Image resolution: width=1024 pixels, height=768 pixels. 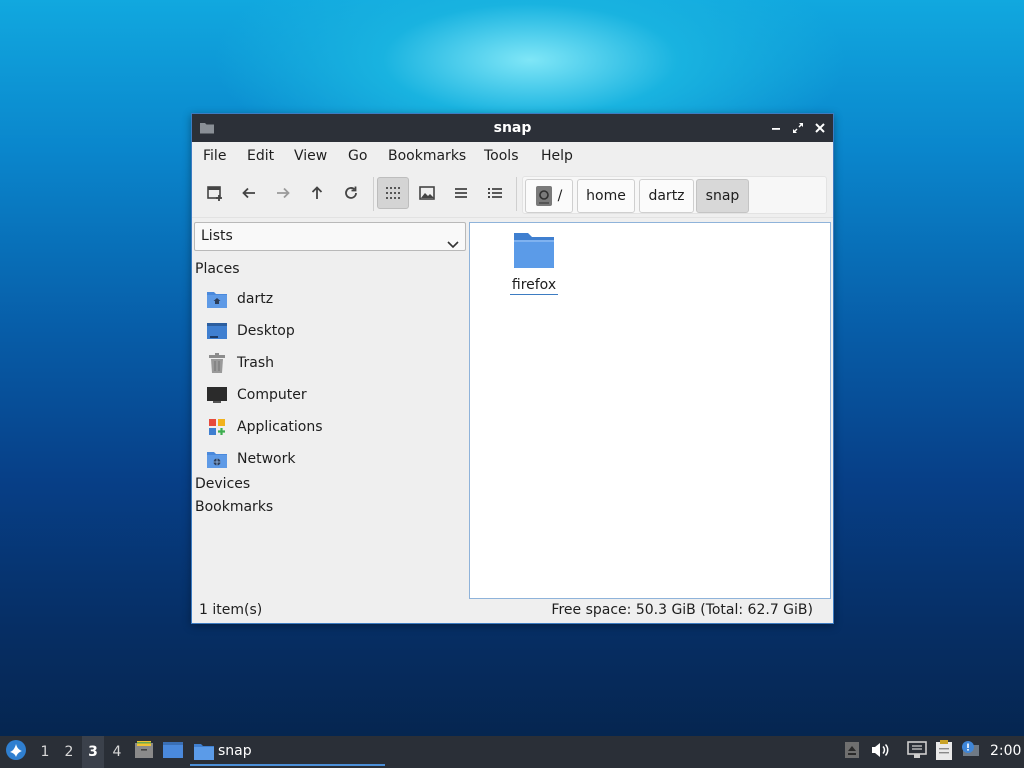 What do you see at coordinates (682, 610) in the screenshot?
I see `free-space: Free space: 50.3 GiB (Total: 62.7 GiB)` at bounding box center [682, 610].